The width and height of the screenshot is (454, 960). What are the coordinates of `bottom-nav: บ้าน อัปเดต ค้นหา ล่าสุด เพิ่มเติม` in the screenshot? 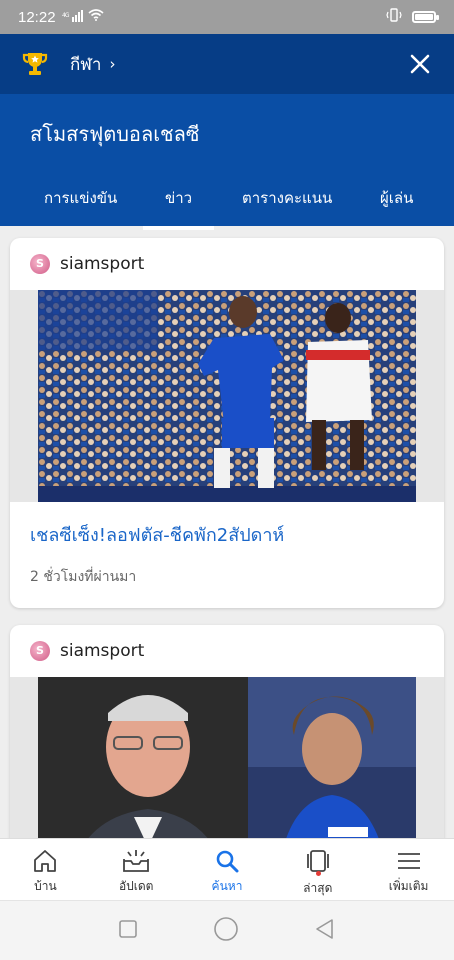 It's located at (227, 869).